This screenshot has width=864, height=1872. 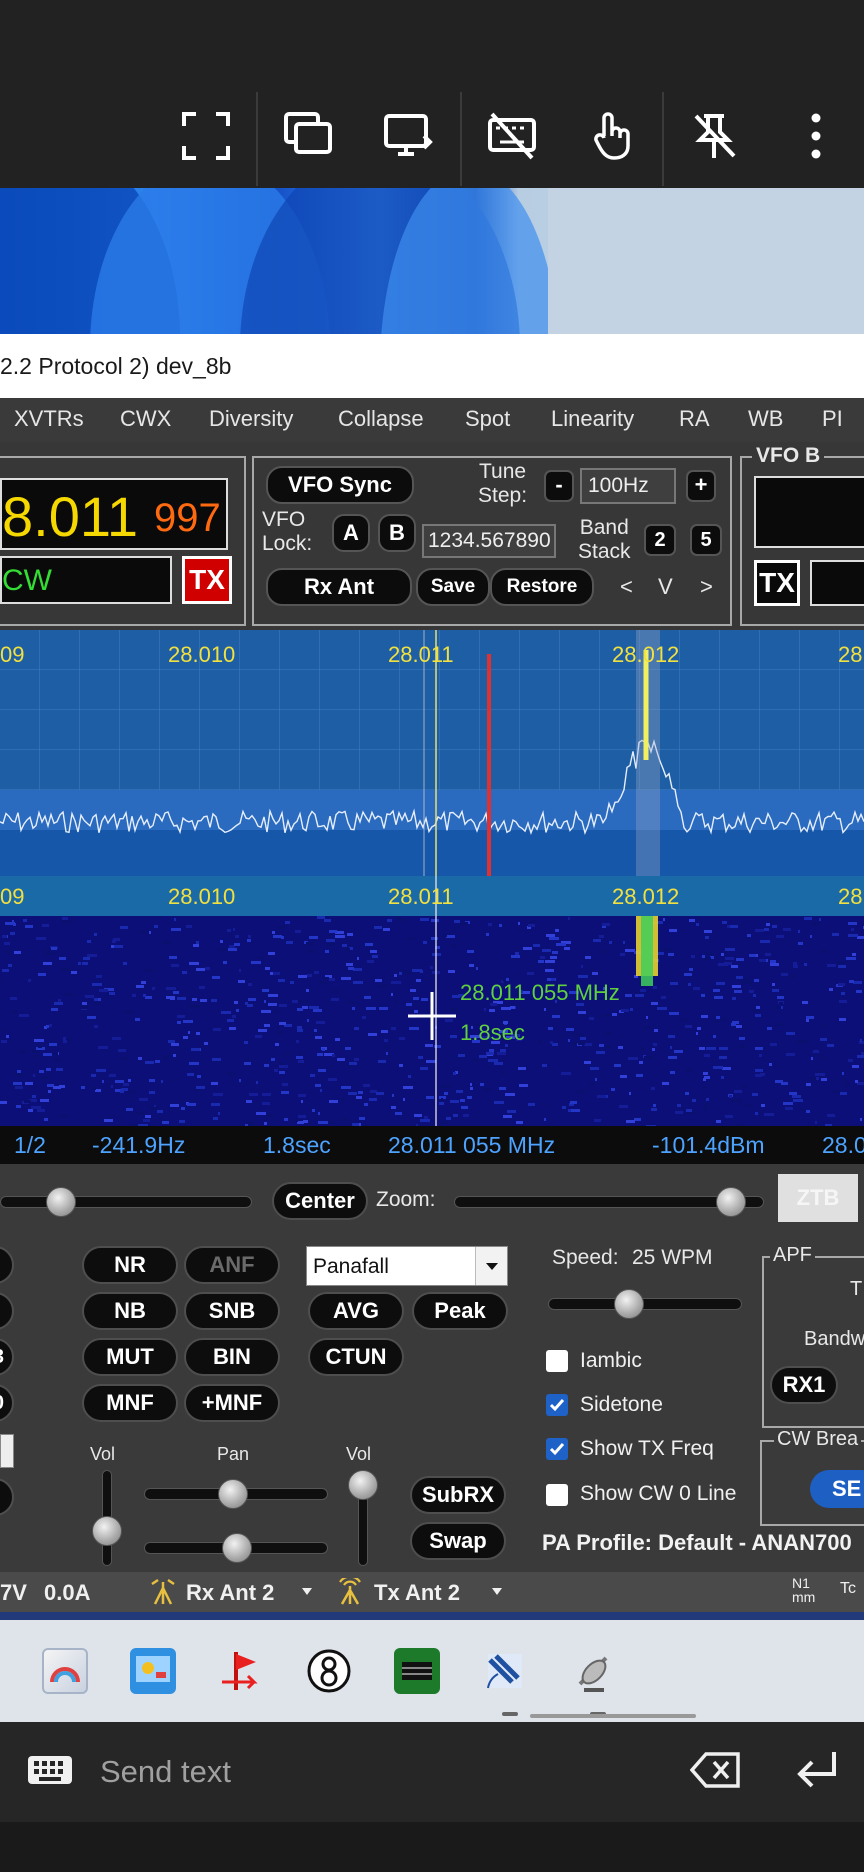 I want to click on band-stack-prev-button: <, so click(x=626, y=587).